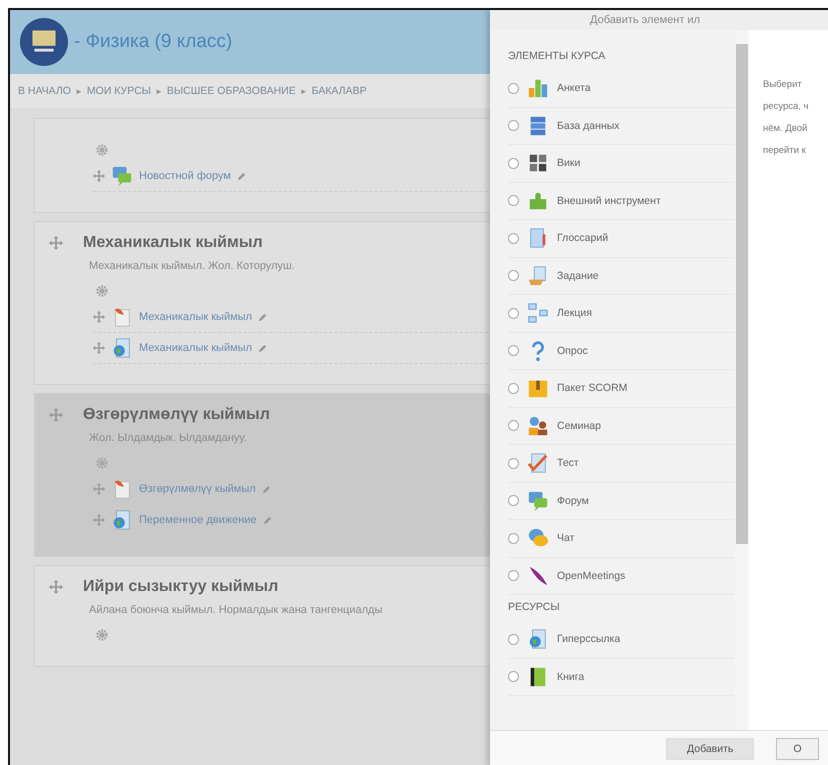 This screenshot has height=765, width=828. What do you see at coordinates (579, 426) in the screenshot?
I see `option-label: Семинар` at bounding box center [579, 426].